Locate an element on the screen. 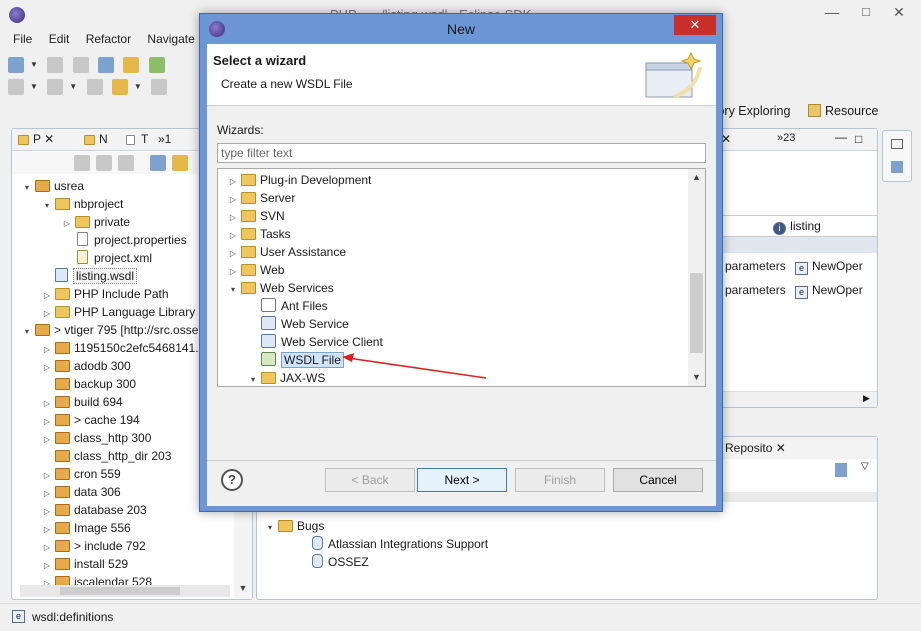  wizard-tree-scrollbar: ▲ ▼ is located at coordinates (696, 277).